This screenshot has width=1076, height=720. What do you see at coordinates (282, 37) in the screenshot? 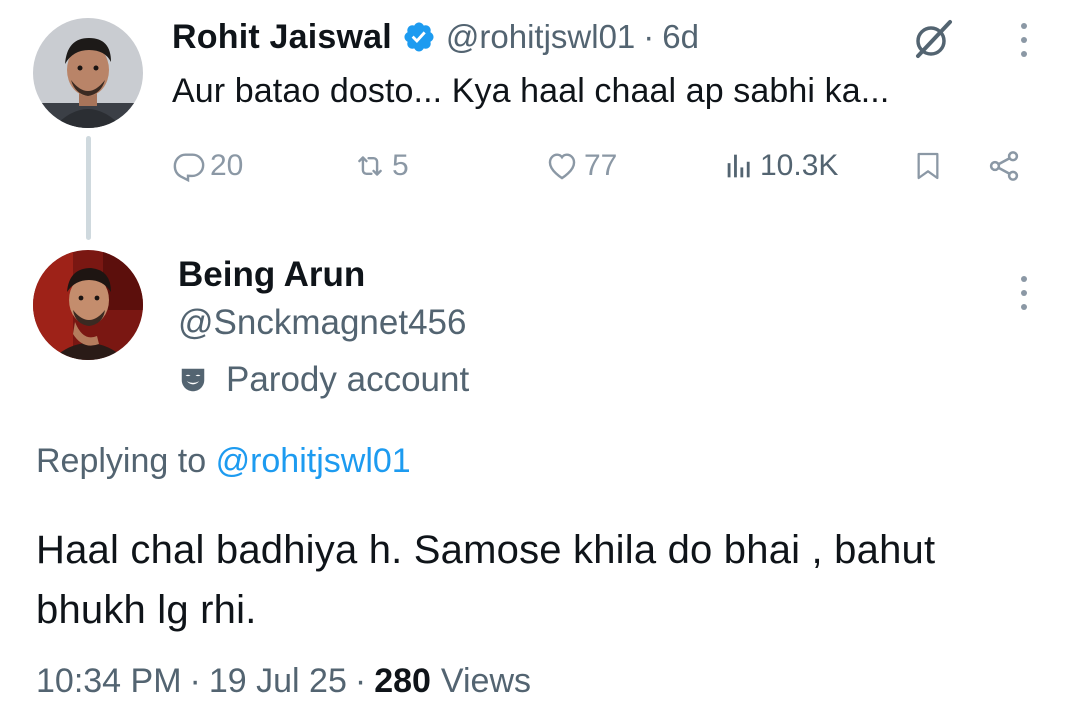
I see `parent-author-name: Rohit Jaiswal` at bounding box center [282, 37].